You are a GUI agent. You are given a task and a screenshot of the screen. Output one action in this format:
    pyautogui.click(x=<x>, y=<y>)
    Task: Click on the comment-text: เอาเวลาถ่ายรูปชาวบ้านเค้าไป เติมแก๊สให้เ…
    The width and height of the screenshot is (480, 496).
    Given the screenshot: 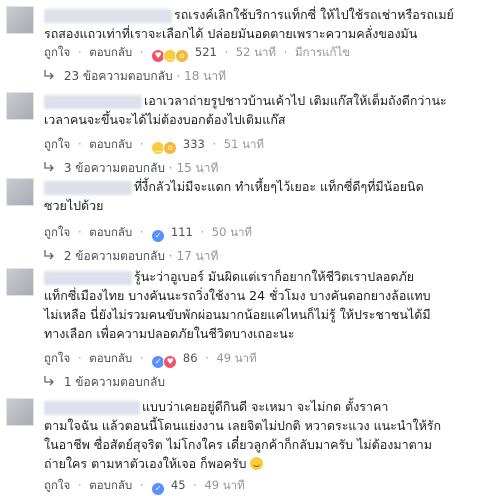 What is the action you would take?
    pyautogui.click(x=258, y=110)
    